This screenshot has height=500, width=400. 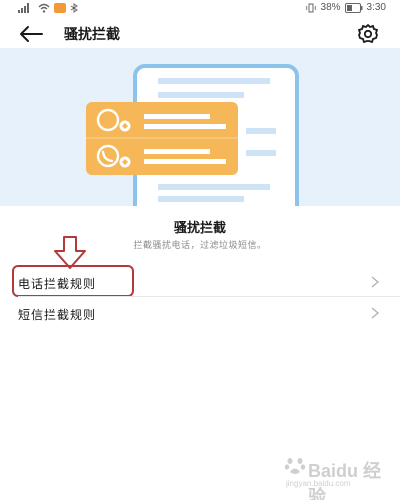 What do you see at coordinates (376, 7) in the screenshot?
I see `status-time: 3:30` at bounding box center [376, 7].